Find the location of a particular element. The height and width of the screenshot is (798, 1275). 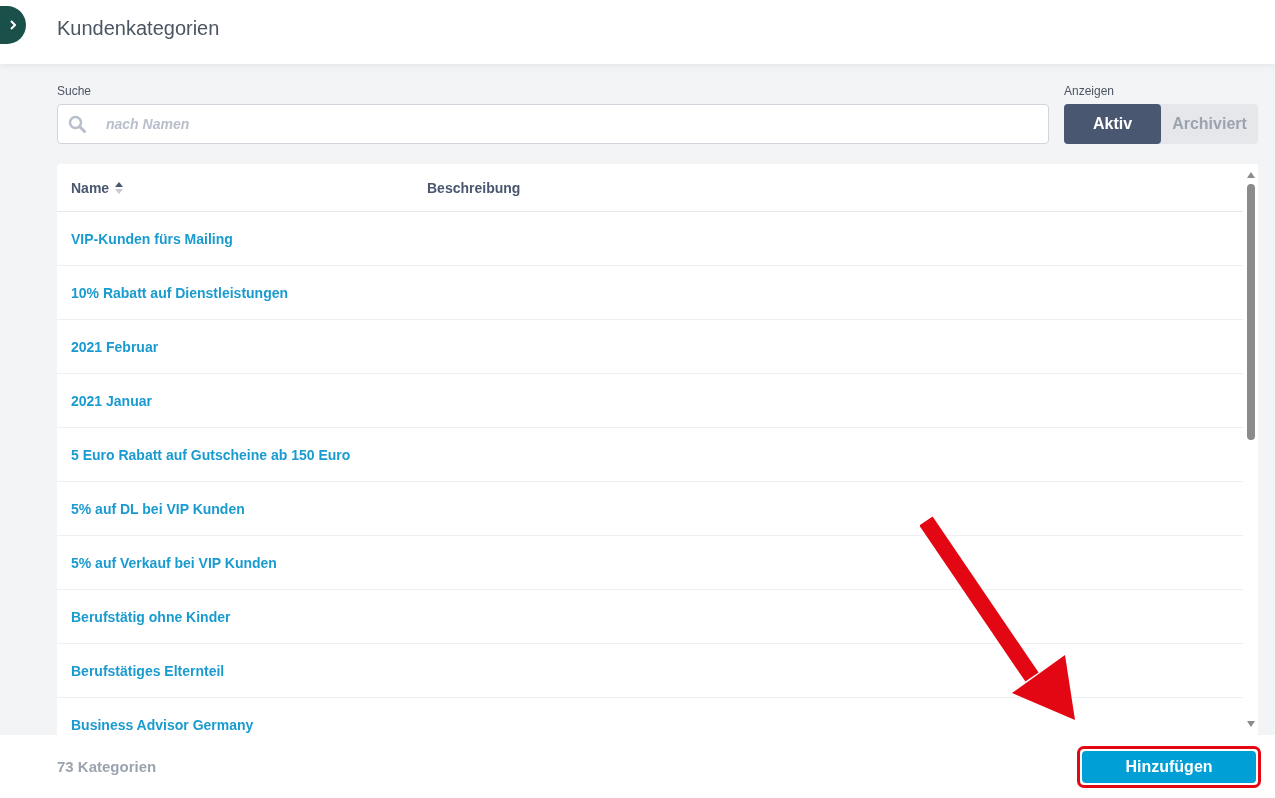

scroll-down-icon is located at coordinates (1250, 724).